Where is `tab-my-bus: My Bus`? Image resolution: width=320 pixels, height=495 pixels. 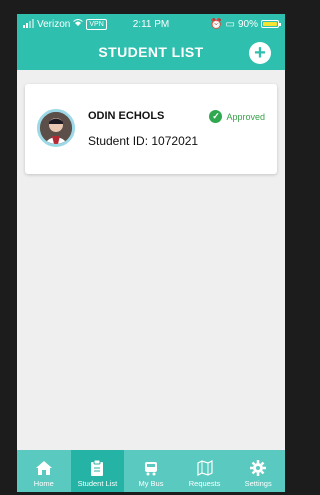 tab-my-bus: My Bus is located at coordinates (151, 471).